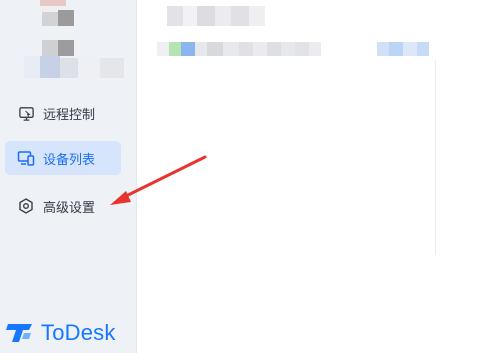 The width and height of the screenshot is (500, 353). I want to click on brand-logo: ToDesk, so click(61, 333).